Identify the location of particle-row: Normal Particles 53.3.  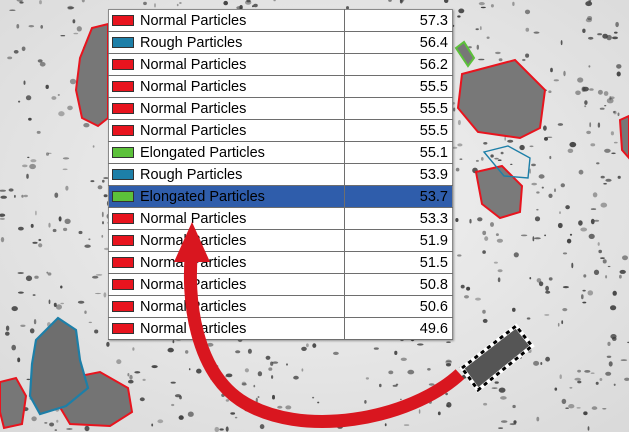
(280, 218).